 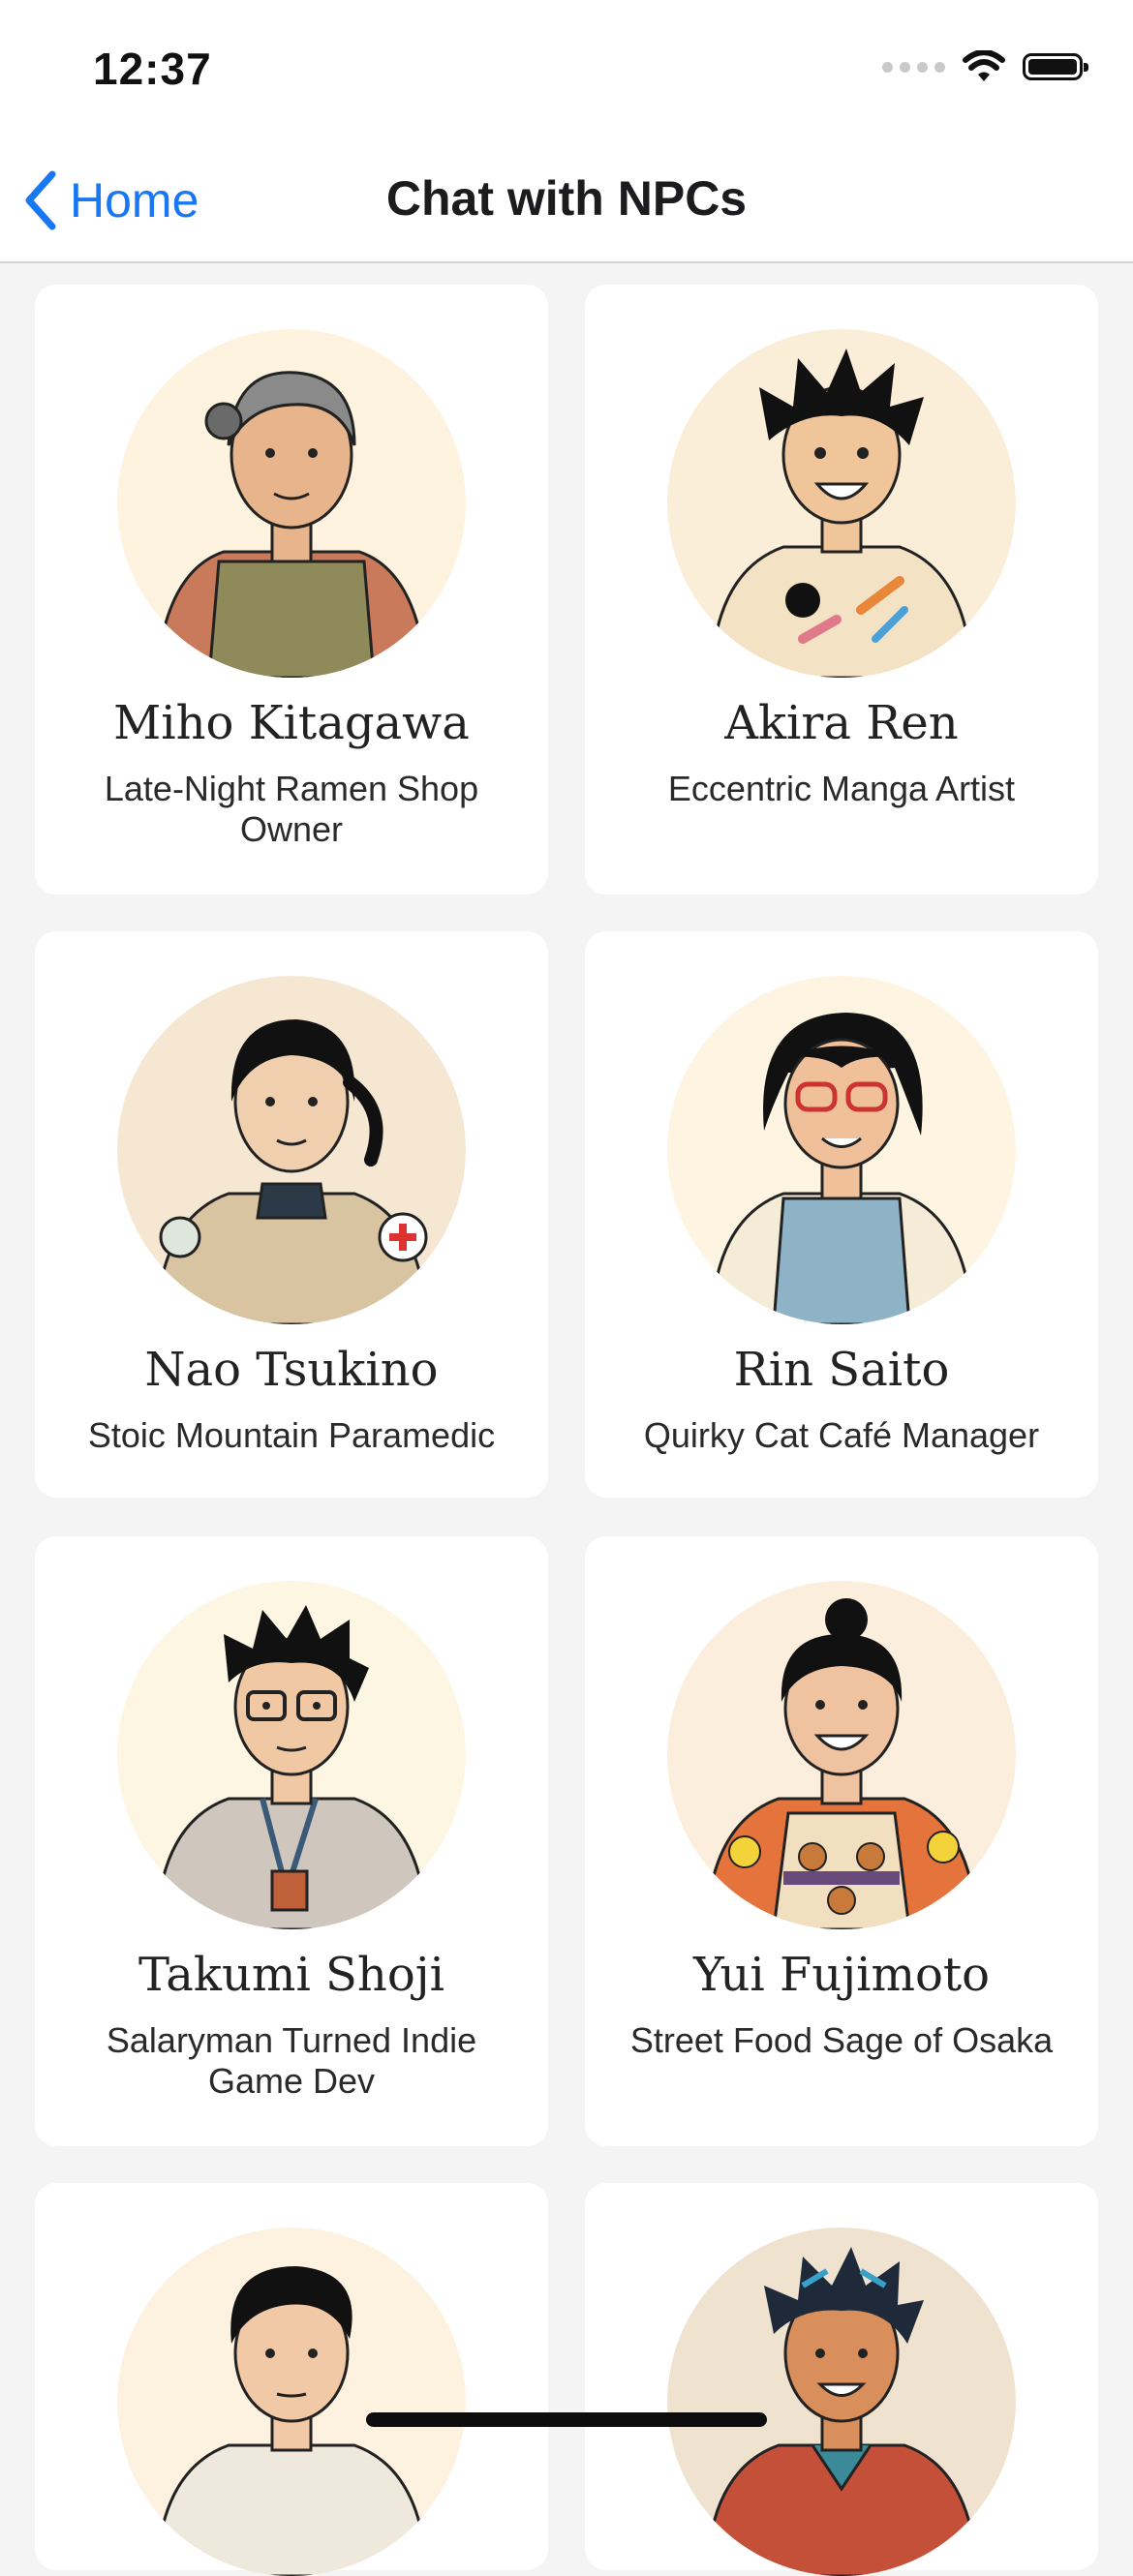 I want to click on home-indicator, so click(x=566, y=2419).